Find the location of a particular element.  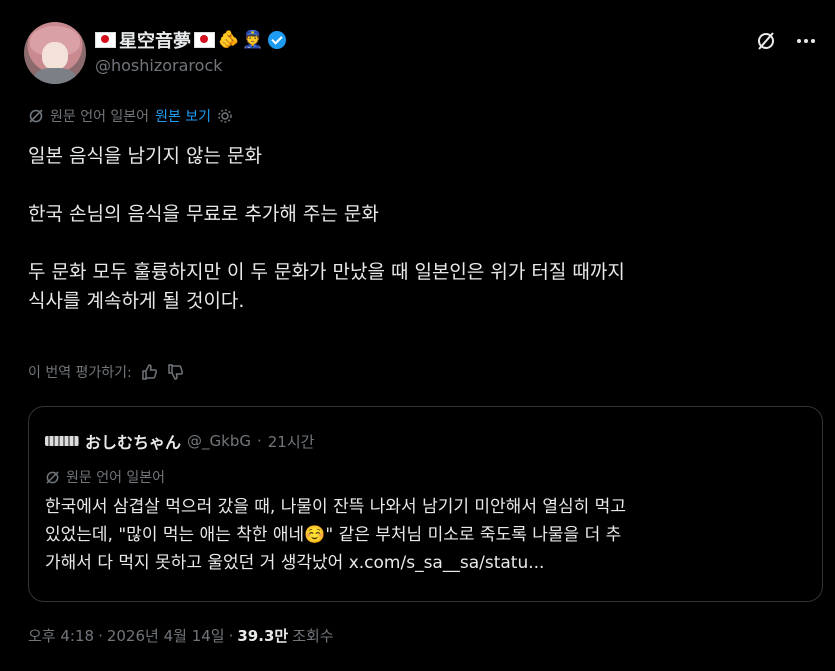

translation-note: 원문 언어 일본어 원본 보기 is located at coordinates (130, 116).